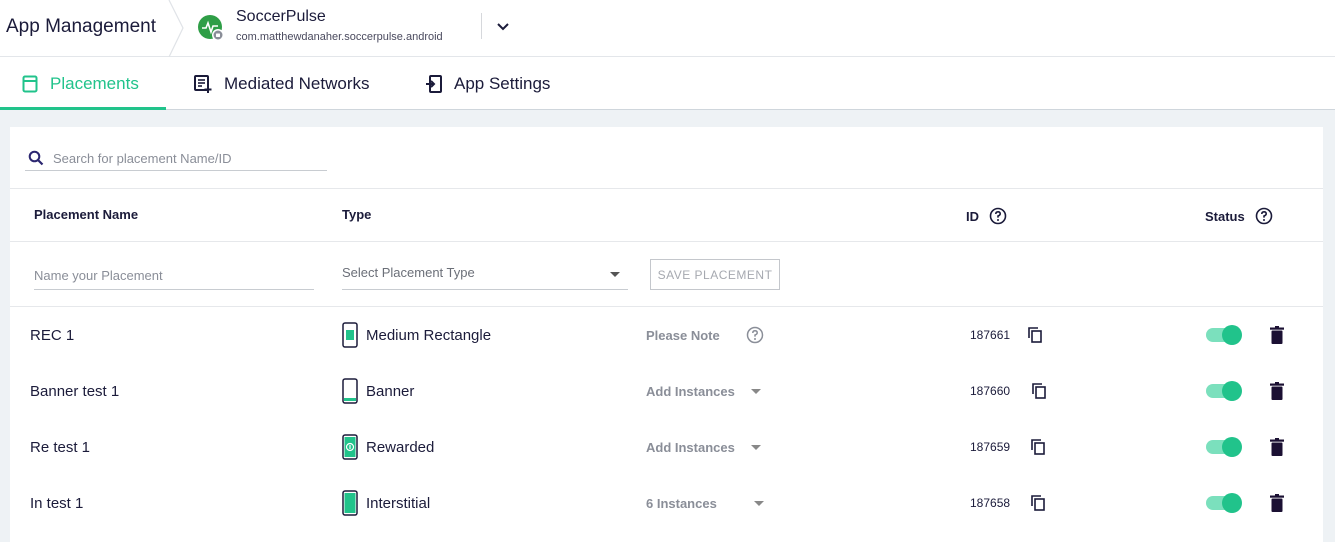 The image size is (1335, 542). What do you see at coordinates (188, 158) in the screenshot?
I see `search-input` at bounding box center [188, 158].